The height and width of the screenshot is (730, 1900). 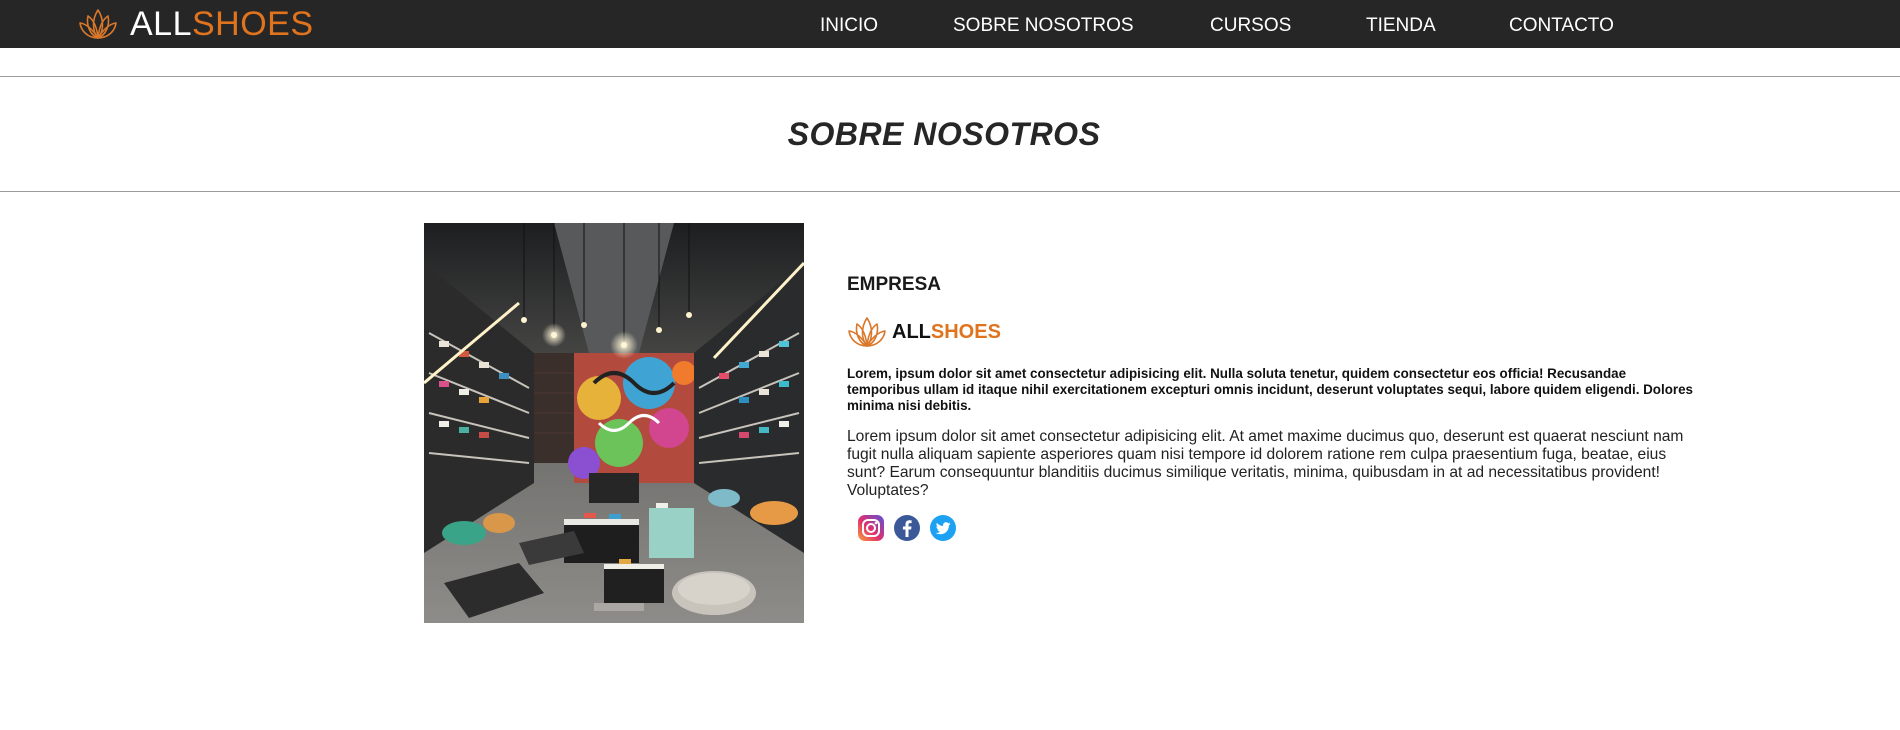 What do you see at coordinates (943, 528) in the screenshot?
I see `twitter-icon` at bounding box center [943, 528].